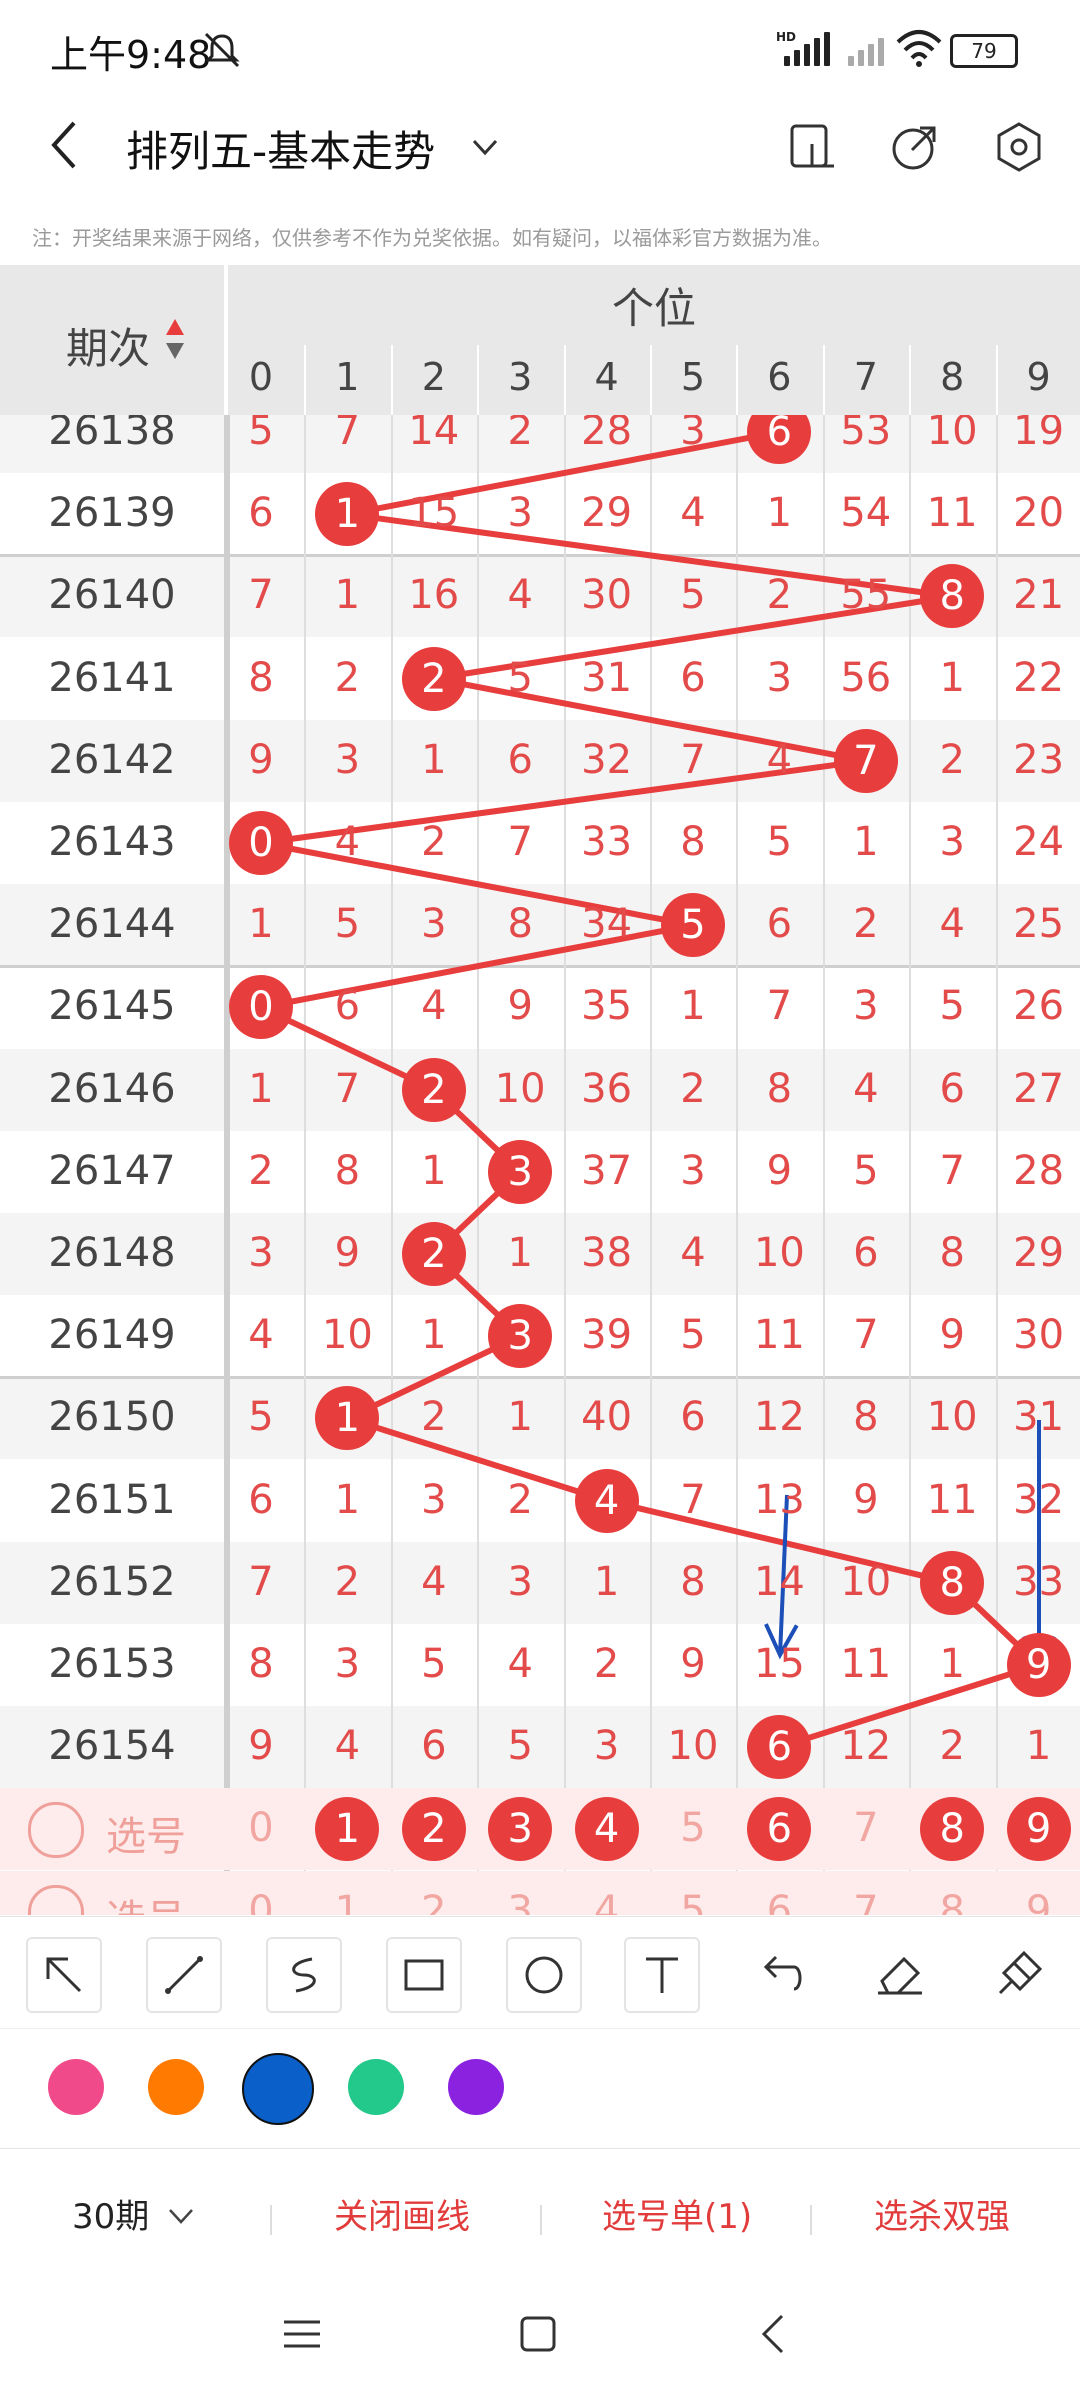 This screenshot has width=1080, height=2400. What do you see at coordinates (607, 1417) in the screenshot?
I see `omission-cell: 40` at bounding box center [607, 1417].